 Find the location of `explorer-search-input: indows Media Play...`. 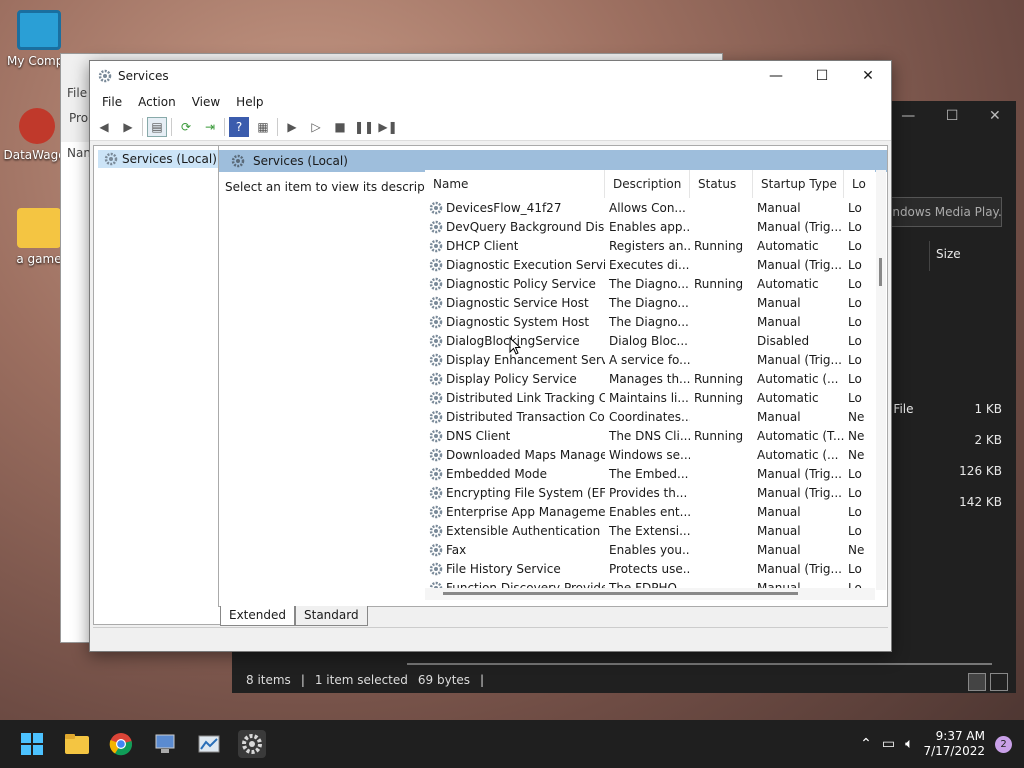

explorer-search-input: indows Media Play... is located at coordinates (942, 212).